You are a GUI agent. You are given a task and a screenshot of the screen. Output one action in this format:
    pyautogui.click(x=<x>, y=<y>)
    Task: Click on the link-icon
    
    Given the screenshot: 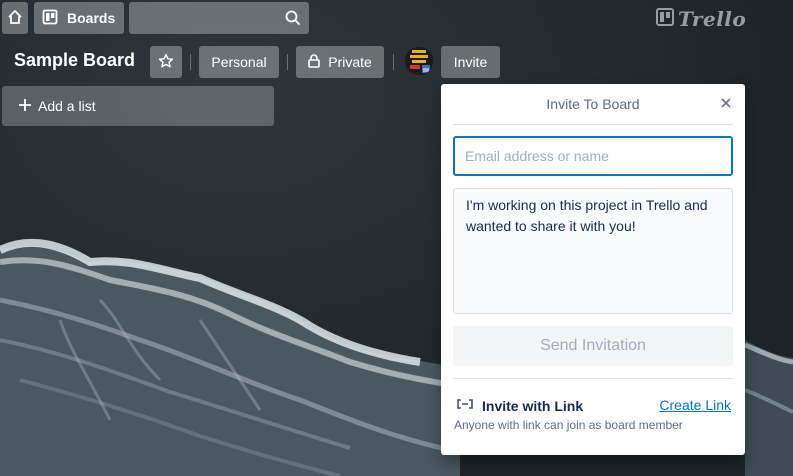 What is the action you would take?
    pyautogui.click(x=465, y=406)
    